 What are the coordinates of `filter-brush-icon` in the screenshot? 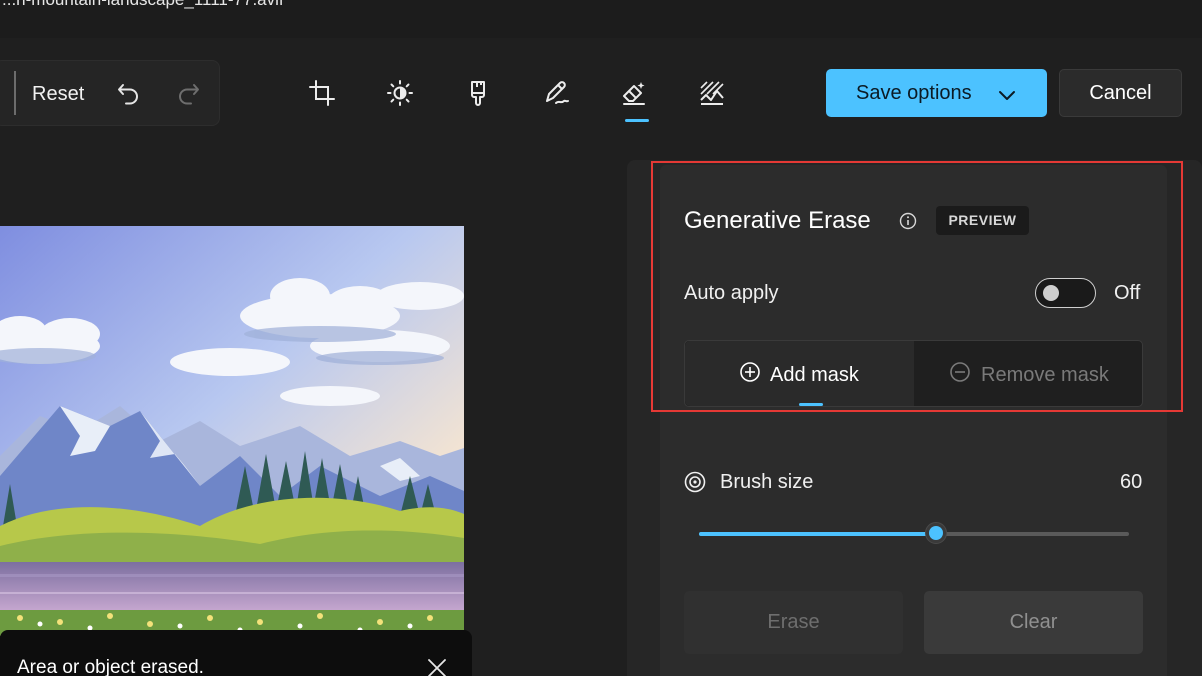 It's located at (478, 93).